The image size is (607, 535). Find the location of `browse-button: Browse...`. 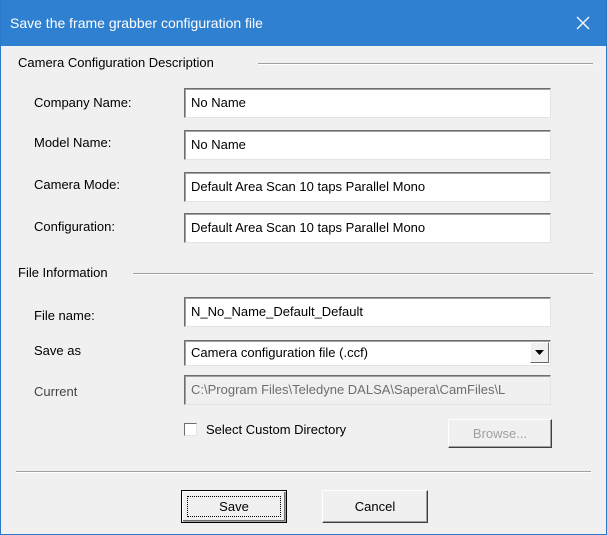

browse-button: Browse... is located at coordinates (500, 433).